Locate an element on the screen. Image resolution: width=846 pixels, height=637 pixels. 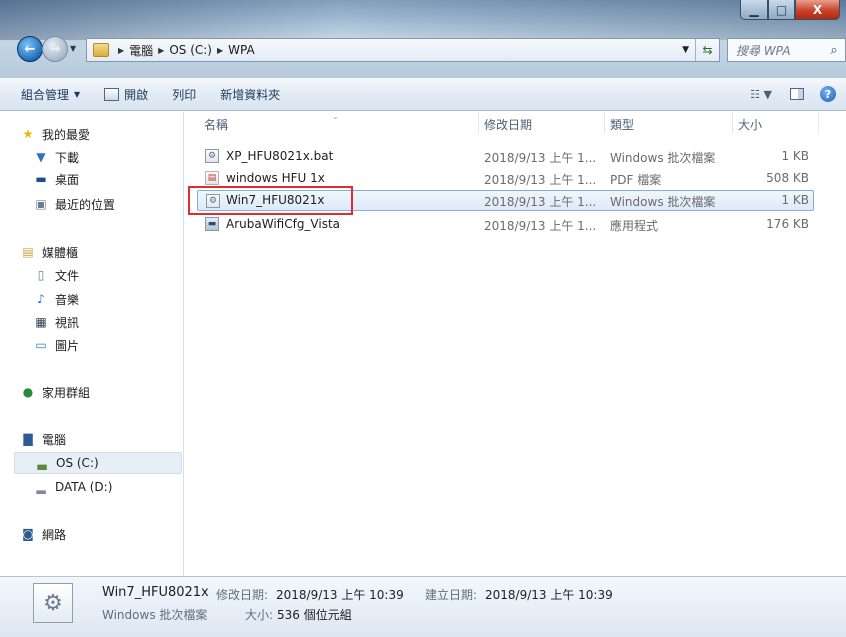
change-view-icon: ☷ ▼ is located at coordinates (761, 94).